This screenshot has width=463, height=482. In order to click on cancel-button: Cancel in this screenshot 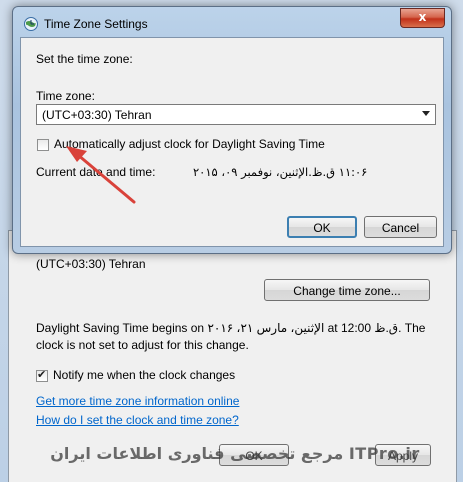, I will do `click(400, 227)`.